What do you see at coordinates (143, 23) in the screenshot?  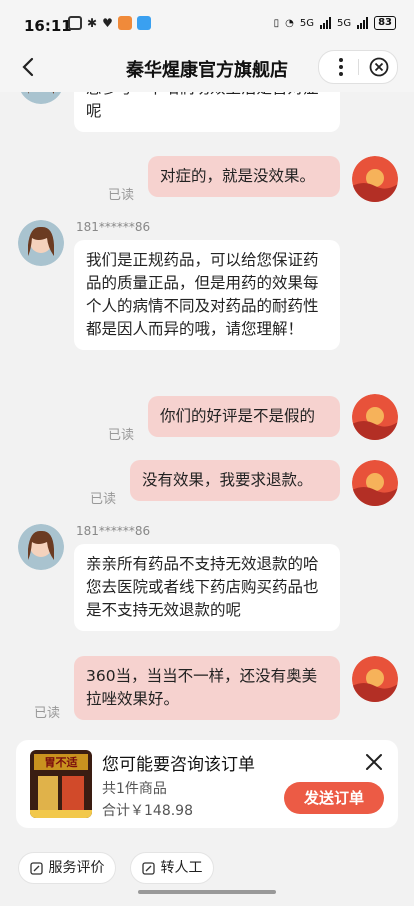 I see `book-app-icon` at bounding box center [143, 23].